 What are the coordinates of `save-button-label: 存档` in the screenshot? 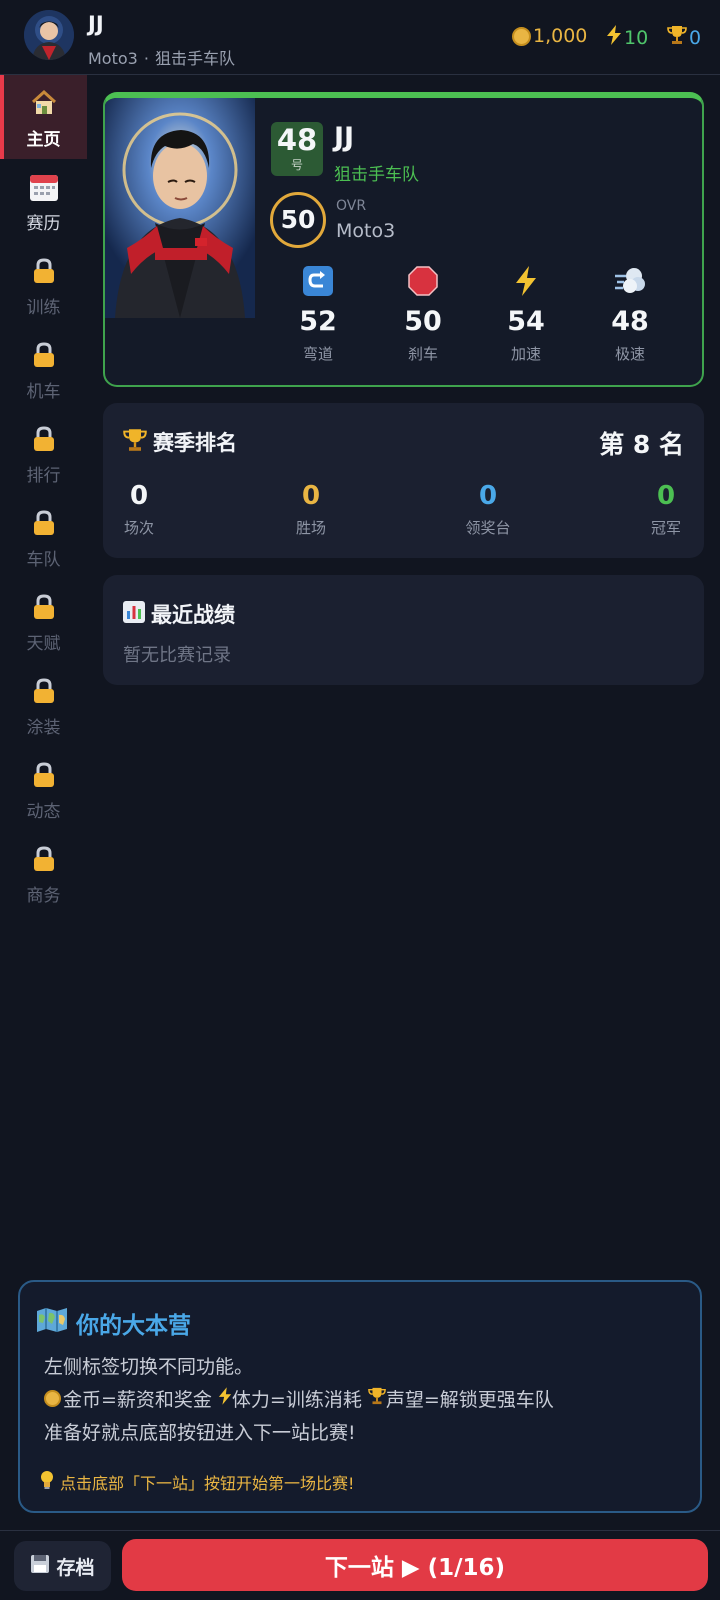 It's located at (75, 1567).